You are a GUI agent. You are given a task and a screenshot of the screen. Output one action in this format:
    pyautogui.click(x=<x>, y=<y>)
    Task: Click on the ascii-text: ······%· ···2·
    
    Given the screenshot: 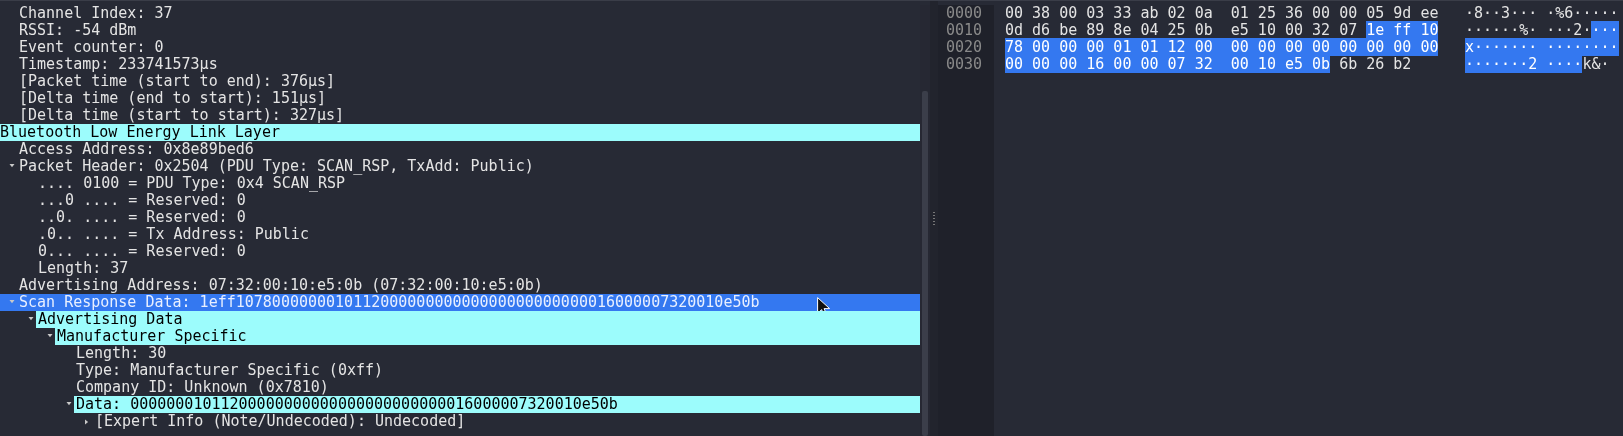 What is the action you would take?
    pyautogui.click(x=1528, y=30)
    